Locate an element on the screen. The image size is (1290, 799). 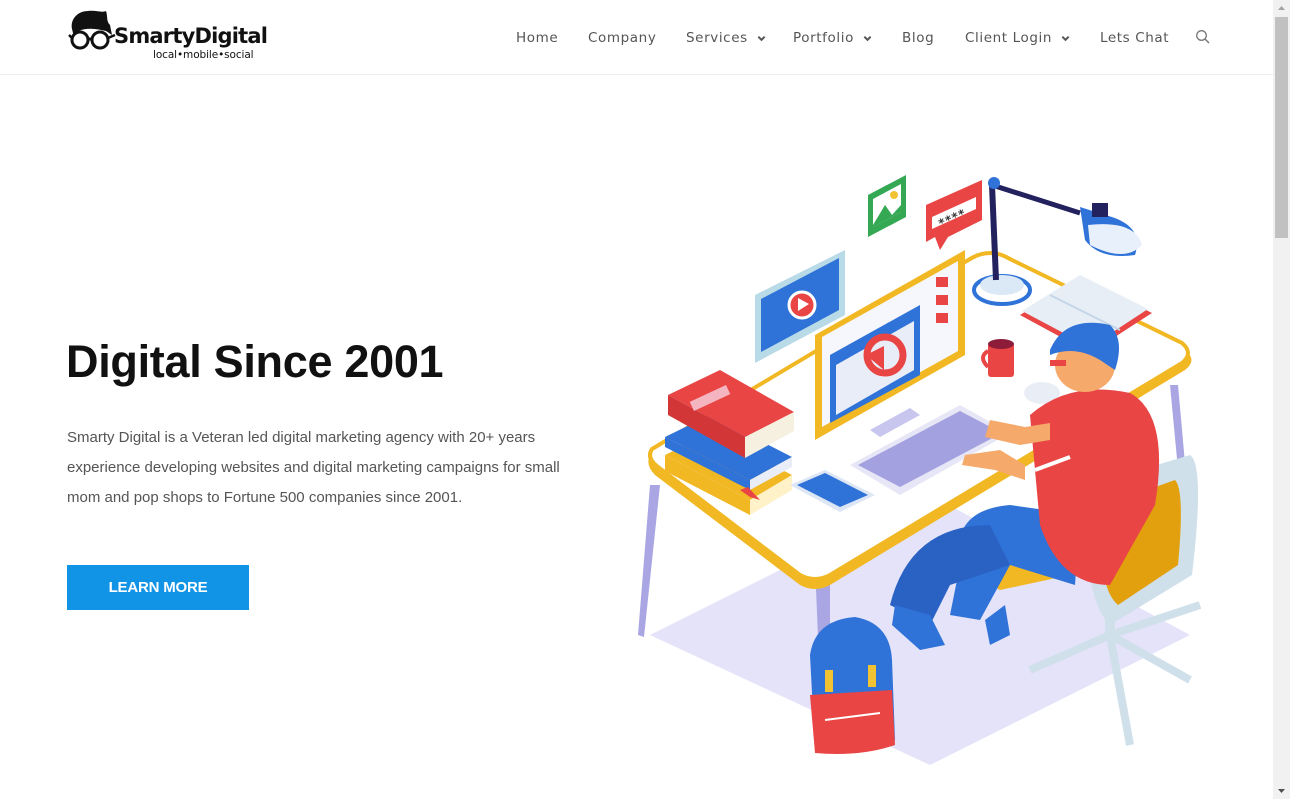
nav-item-services: Services is located at coordinates (726, 38).